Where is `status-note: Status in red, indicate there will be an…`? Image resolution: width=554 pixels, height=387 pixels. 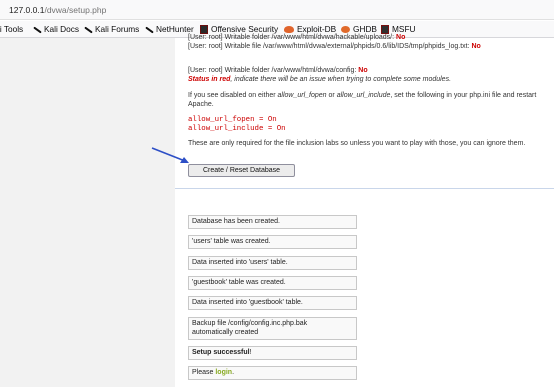 status-note: Status in red, indicate there will be an… is located at coordinates (371, 80).